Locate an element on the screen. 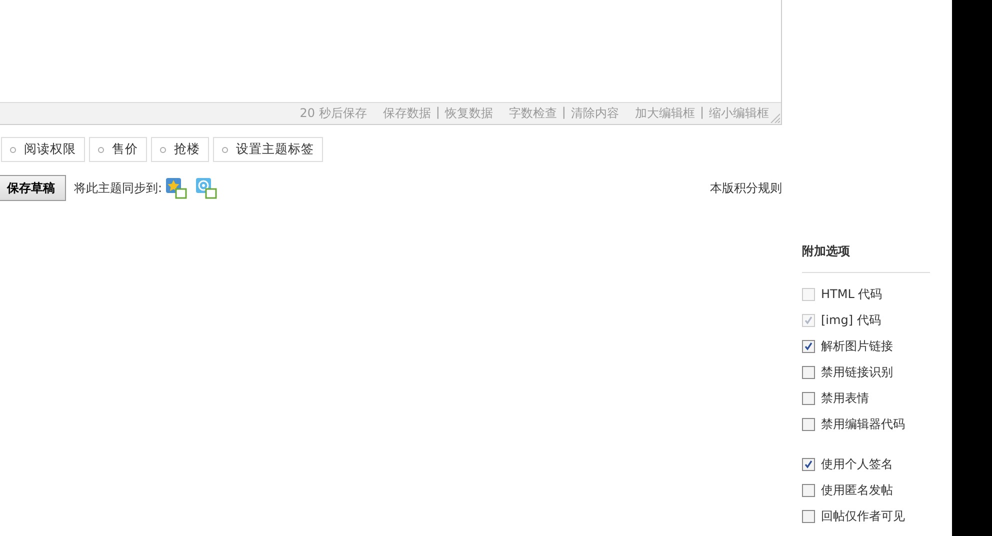 This screenshot has height=536, width=992. option-tab-button: 阅读权限 is located at coordinates (43, 149).